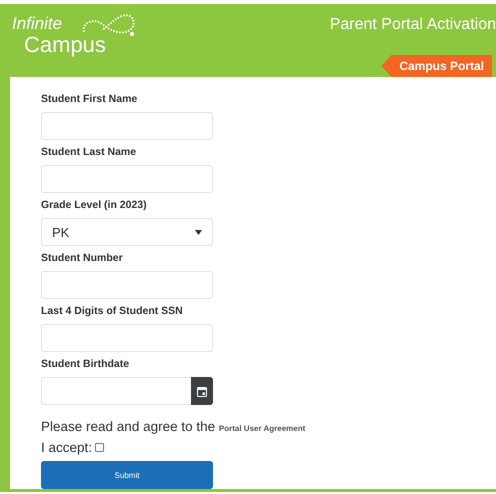 The width and height of the screenshot is (496, 494). Describe the element at coordinates (89, 99) in the screenshot. I see `field-label: Student First Name` at that location.